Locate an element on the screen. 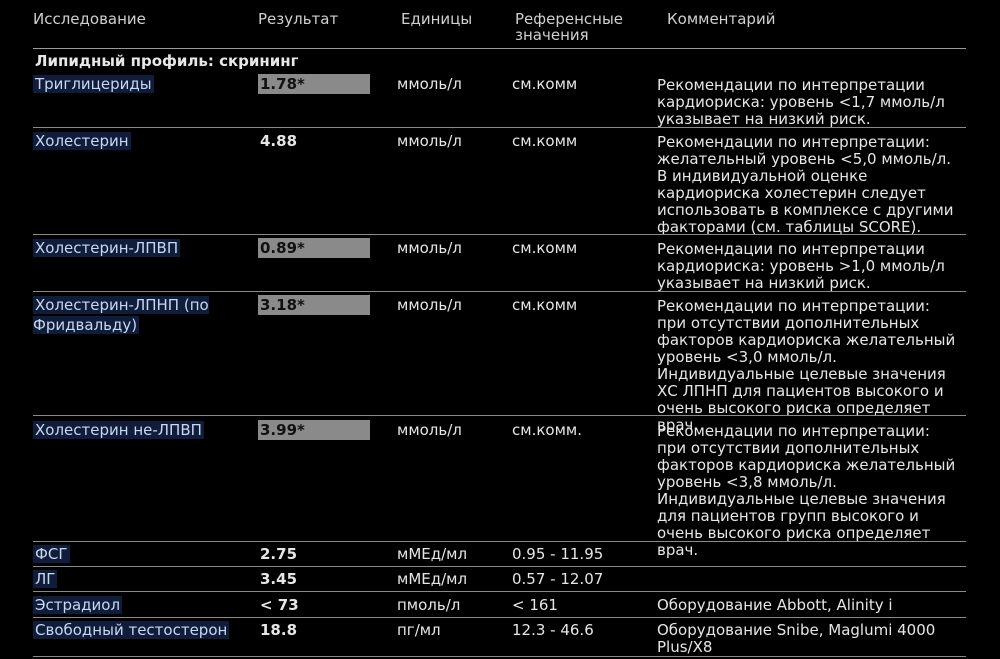 This screenshot has height=659, width=1000. row-result: 4.88 is located at coordinates (279, 141).